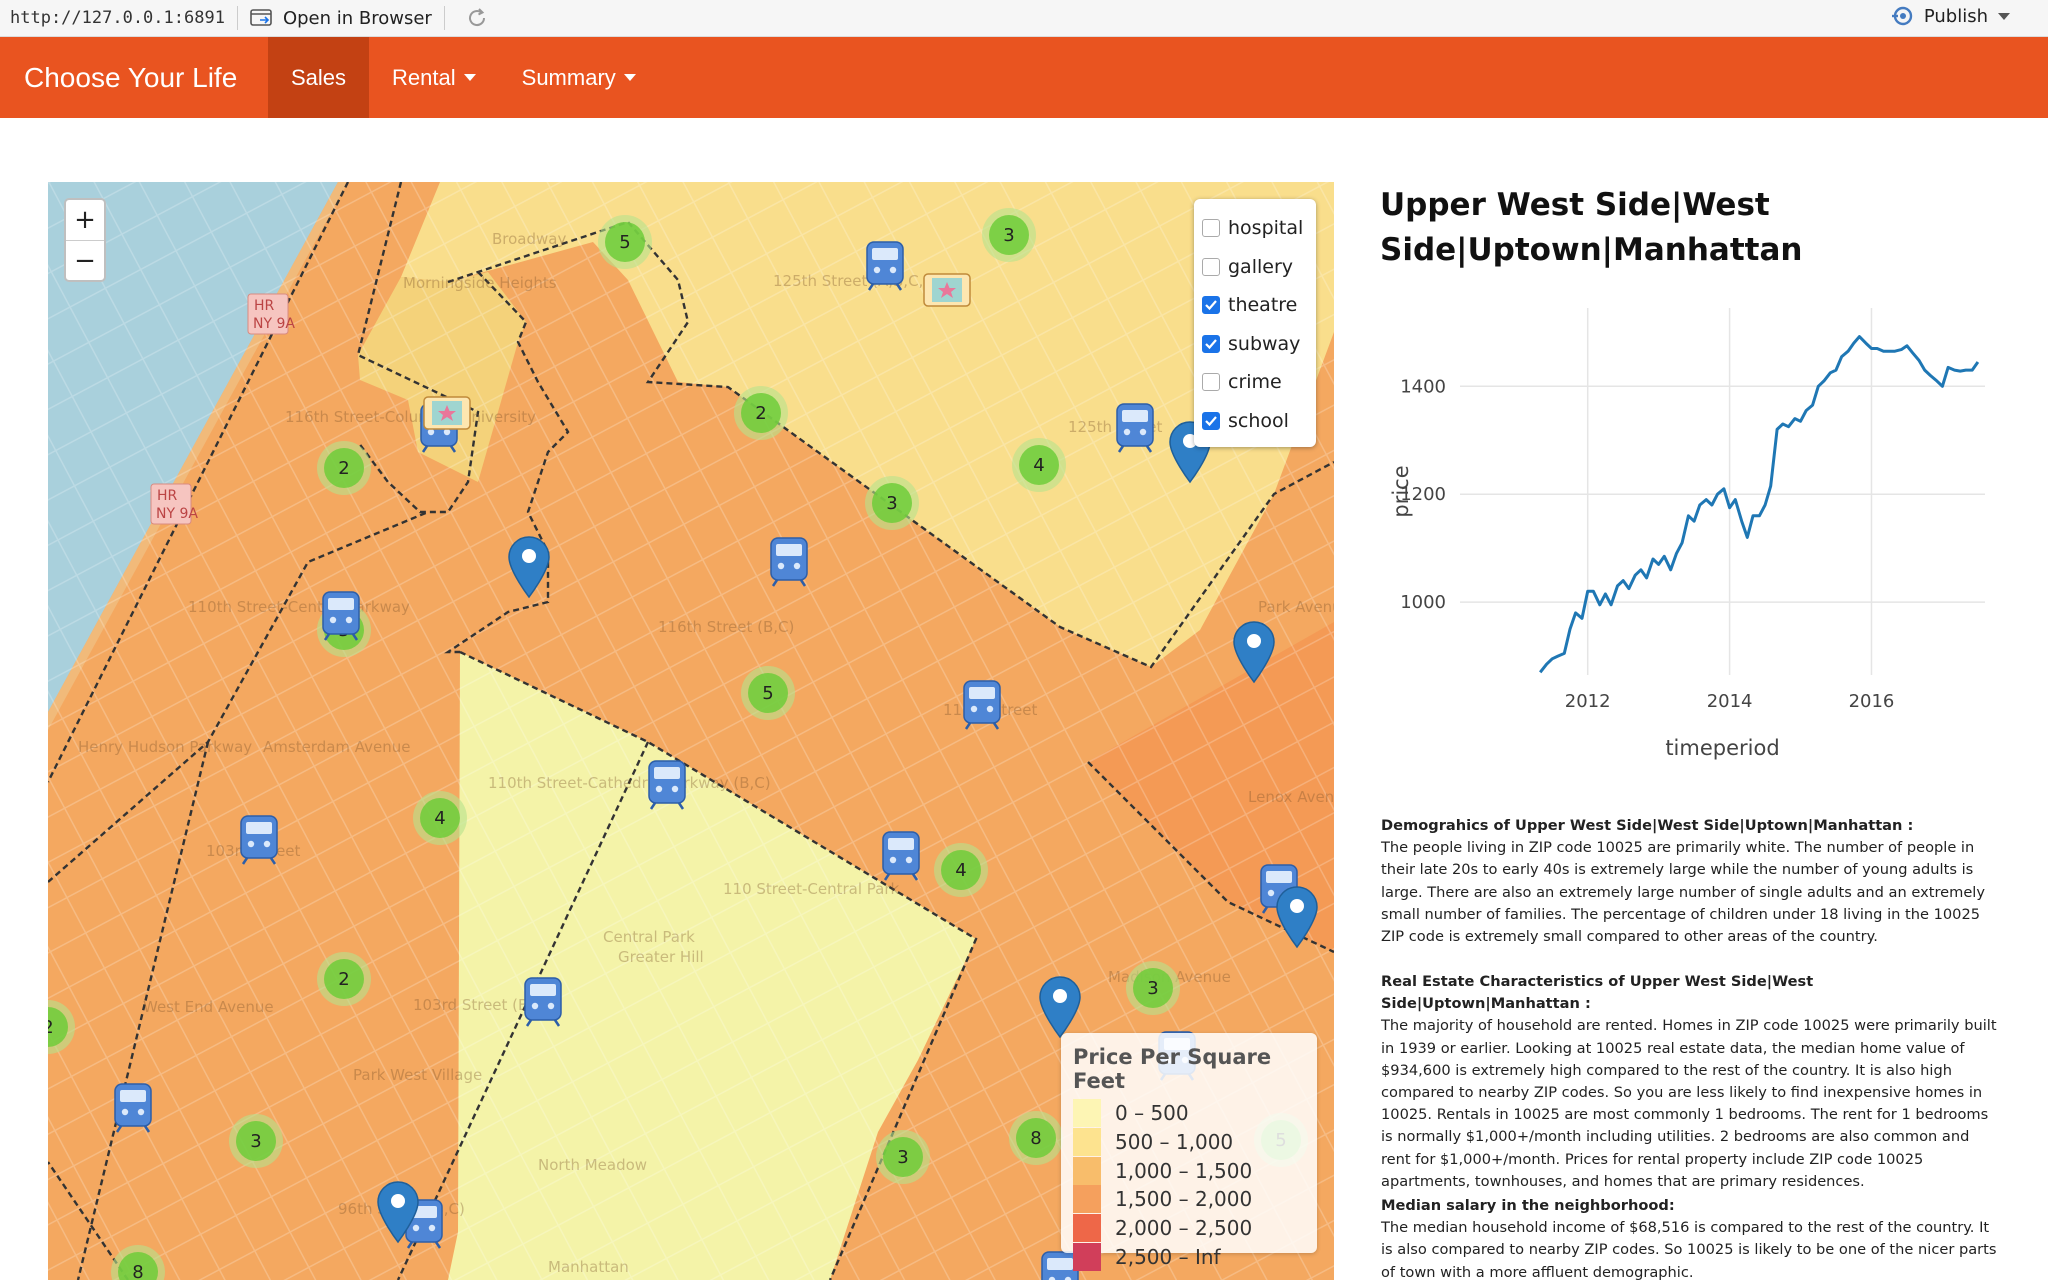 Image resolution: width=2048 pixels, height=1284 pixels. I want to click on layer-subway: subway, so click(1255, 344).